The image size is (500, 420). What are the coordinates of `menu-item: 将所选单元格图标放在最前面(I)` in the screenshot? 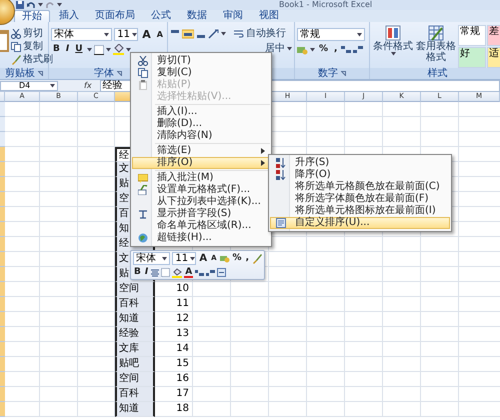 It's located at (360, 211).